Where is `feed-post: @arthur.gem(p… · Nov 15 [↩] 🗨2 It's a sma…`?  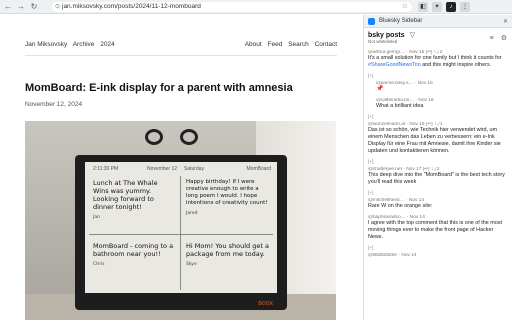 feed-post: @arthur.gem(p… · Nov 15 [↩] 🗨2 It's a sma… is located at coordinates (438, 59).